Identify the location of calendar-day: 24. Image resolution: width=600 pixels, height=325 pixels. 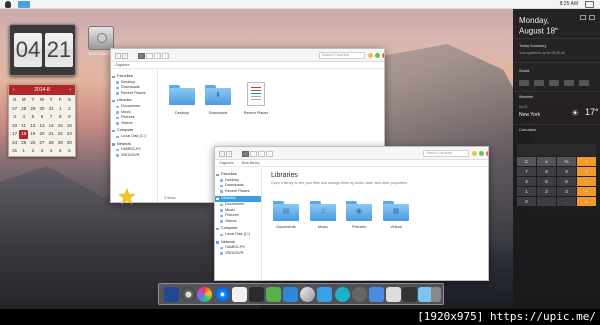
(14, 143).